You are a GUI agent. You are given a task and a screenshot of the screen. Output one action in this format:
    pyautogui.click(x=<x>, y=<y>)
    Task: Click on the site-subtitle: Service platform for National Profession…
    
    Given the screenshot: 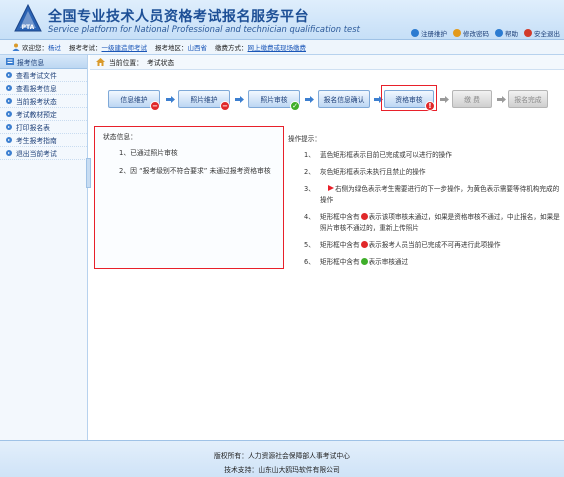 What is the action you would take?
    pyautogui.click(x=204, y=29)
    